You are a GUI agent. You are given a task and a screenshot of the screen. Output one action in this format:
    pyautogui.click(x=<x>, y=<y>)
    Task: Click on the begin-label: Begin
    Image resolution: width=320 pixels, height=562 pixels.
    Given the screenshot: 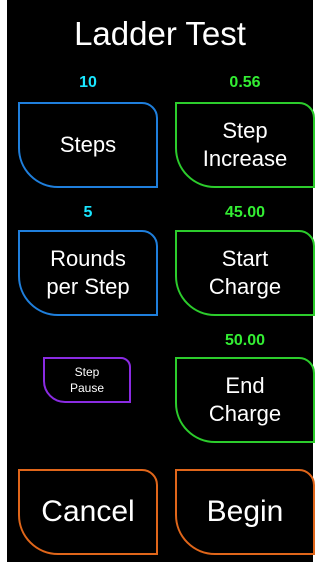 What is the action you would take?
    pyautogui.click(x=245, y=511)
    